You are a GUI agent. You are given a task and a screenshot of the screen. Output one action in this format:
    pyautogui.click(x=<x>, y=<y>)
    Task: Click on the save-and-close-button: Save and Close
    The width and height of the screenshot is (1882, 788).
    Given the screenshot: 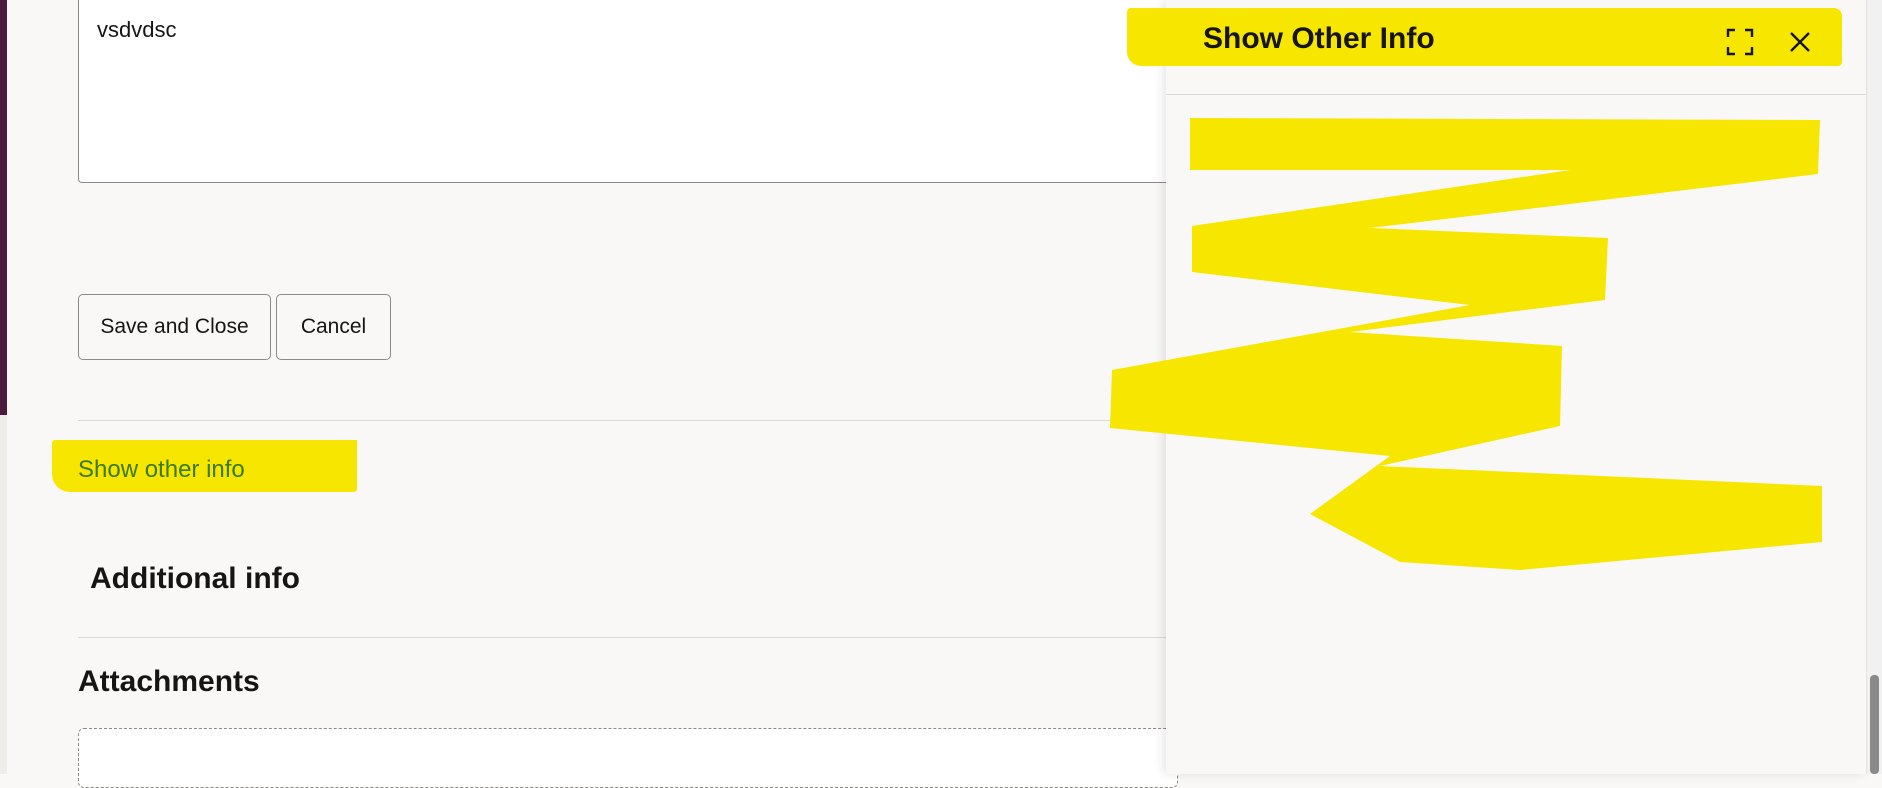 What is the action you would take?
    pyautogui.click(x=174, y=327)
    